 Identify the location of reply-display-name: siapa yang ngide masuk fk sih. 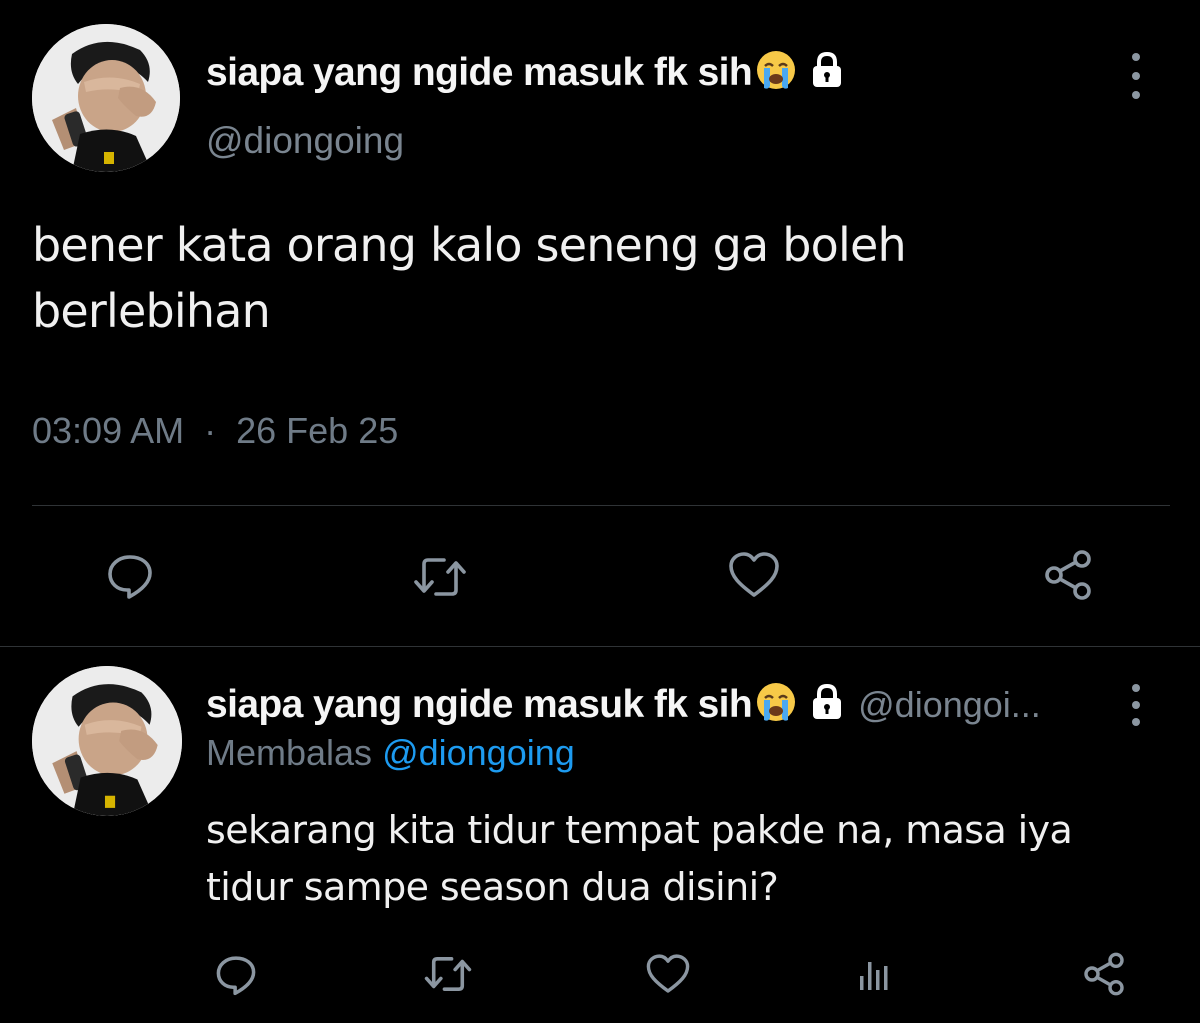
(479, 704).